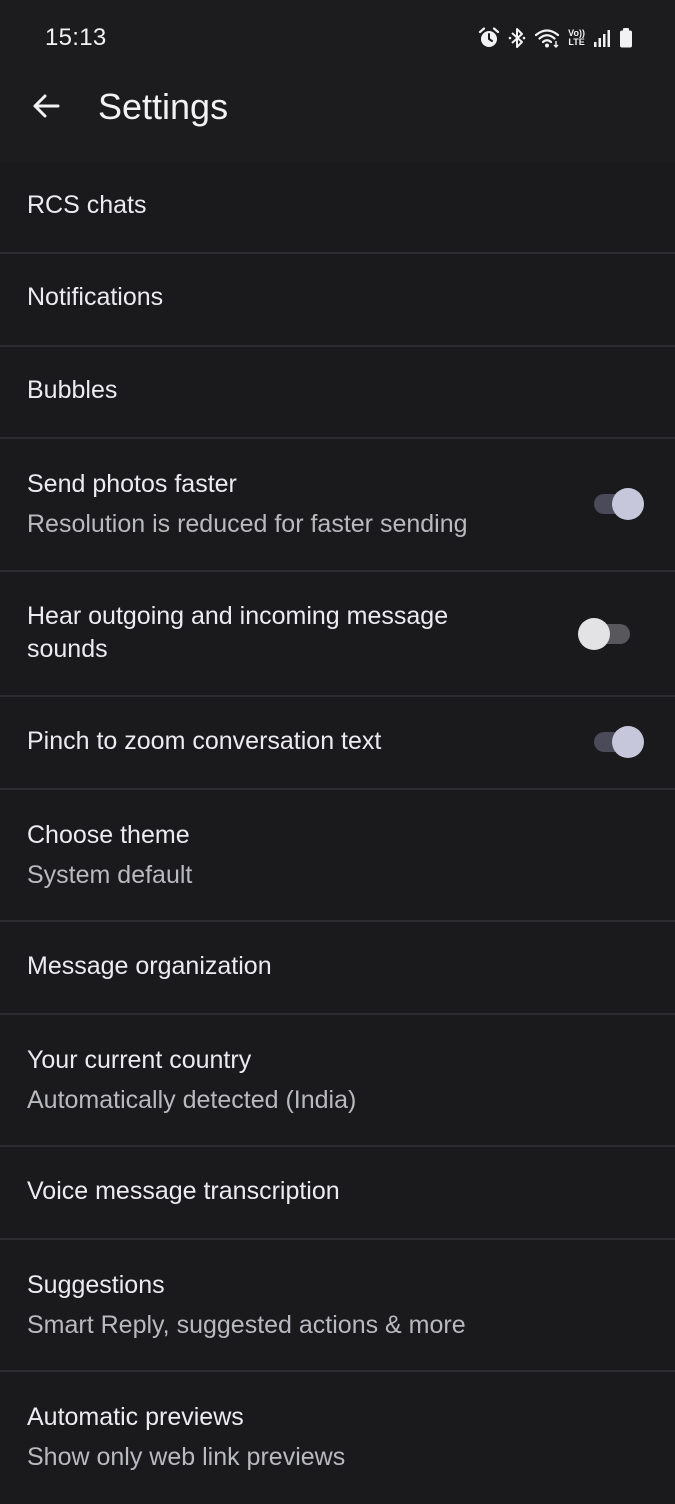 This screenshot has height=1504, width=675. I want to click on bluetooth-icon, so click(517, 38).